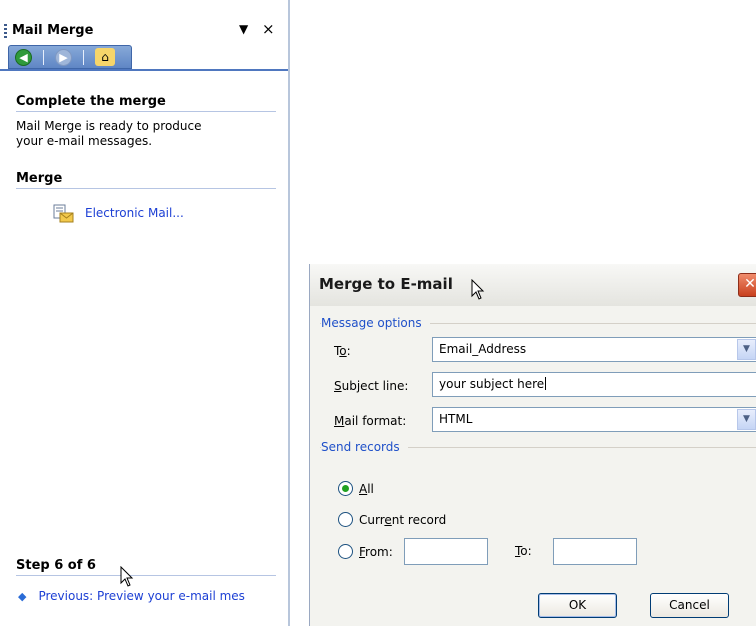  I want to click on text-caret, so click(546, 383).